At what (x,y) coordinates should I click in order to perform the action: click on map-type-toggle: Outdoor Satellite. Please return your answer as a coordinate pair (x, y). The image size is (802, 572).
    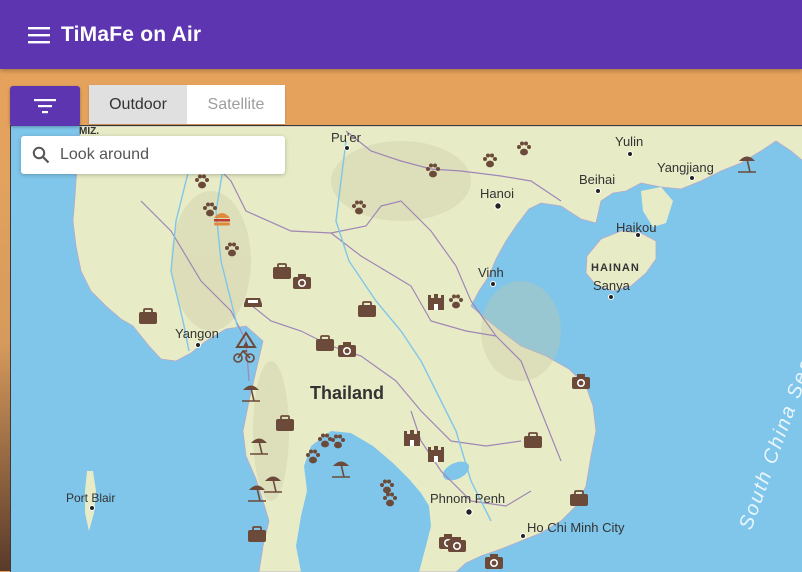
    Looking at the image, I should click on (187, 104).